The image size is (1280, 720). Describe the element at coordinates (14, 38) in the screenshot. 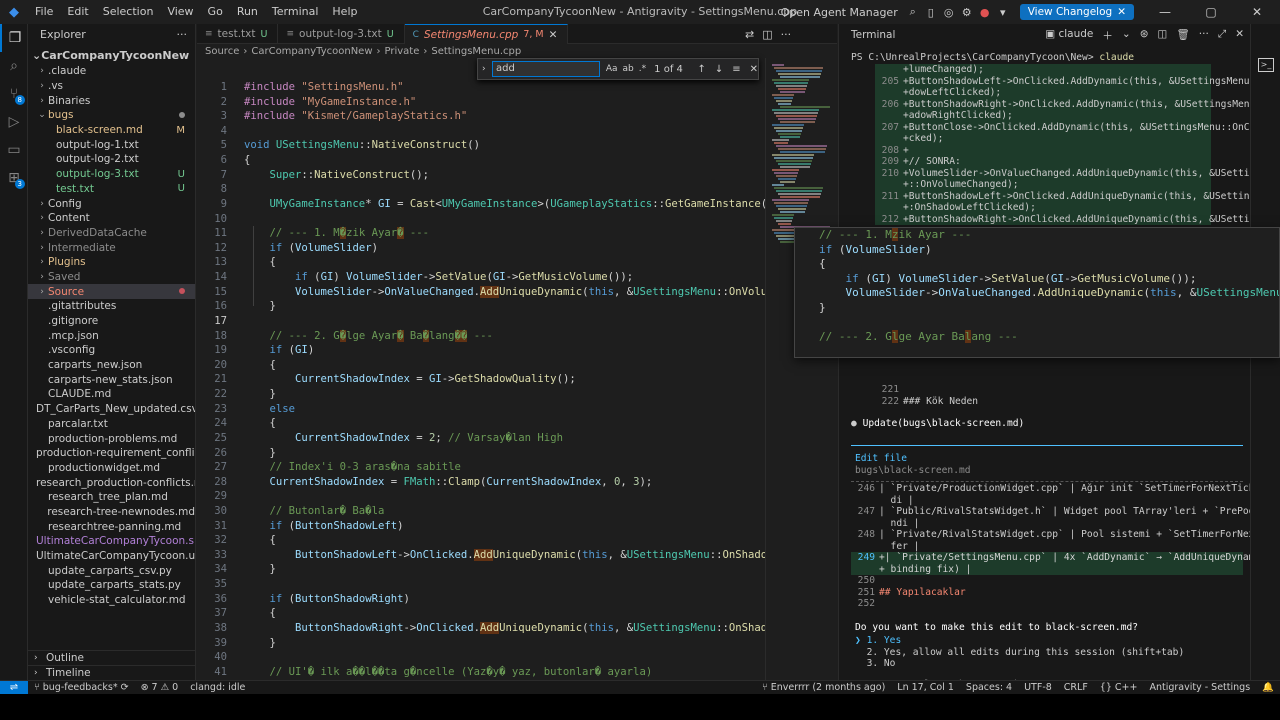

I see `explorer-icon: ❐` at that location.